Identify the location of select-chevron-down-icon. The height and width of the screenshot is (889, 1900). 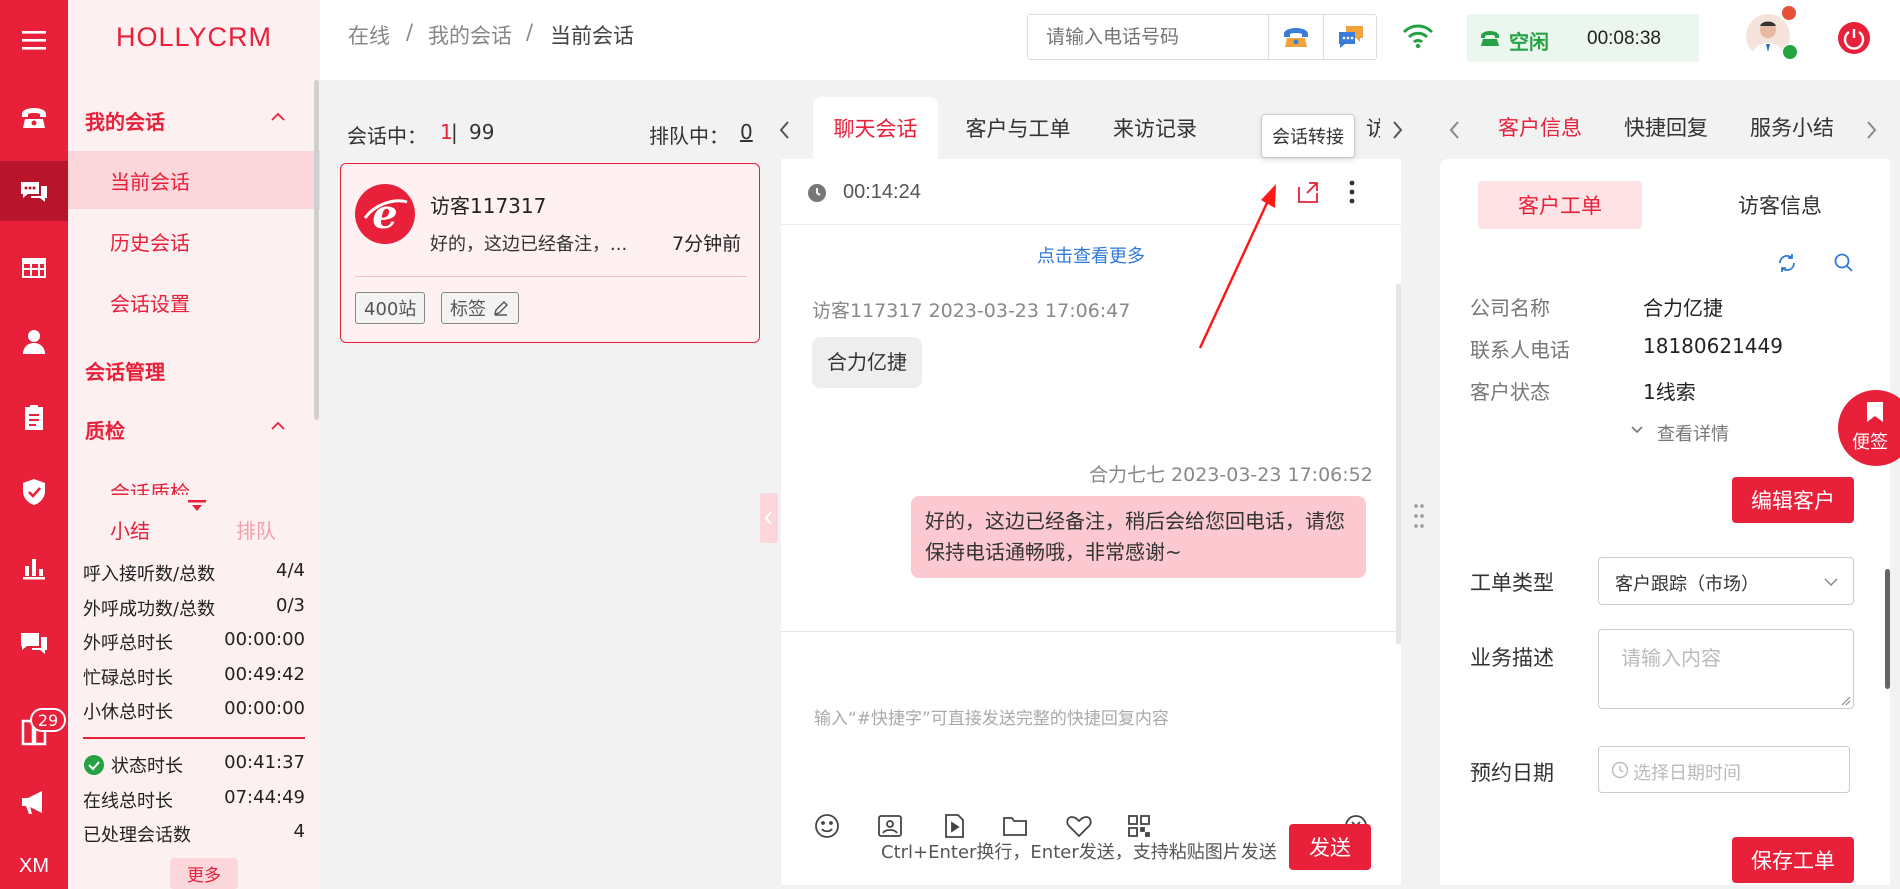
(1831, 582).